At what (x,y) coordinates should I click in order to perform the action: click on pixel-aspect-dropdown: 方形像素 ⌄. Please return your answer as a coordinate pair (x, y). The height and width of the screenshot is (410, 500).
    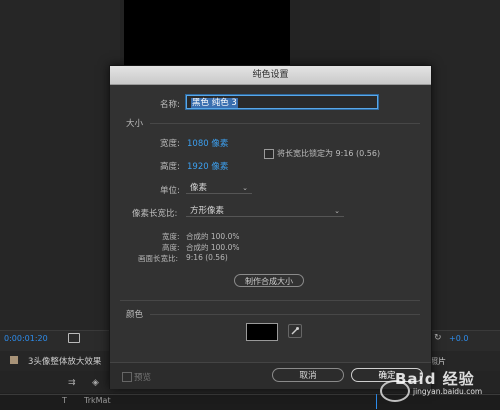
    Looking at the image, I should click on (265, 211).